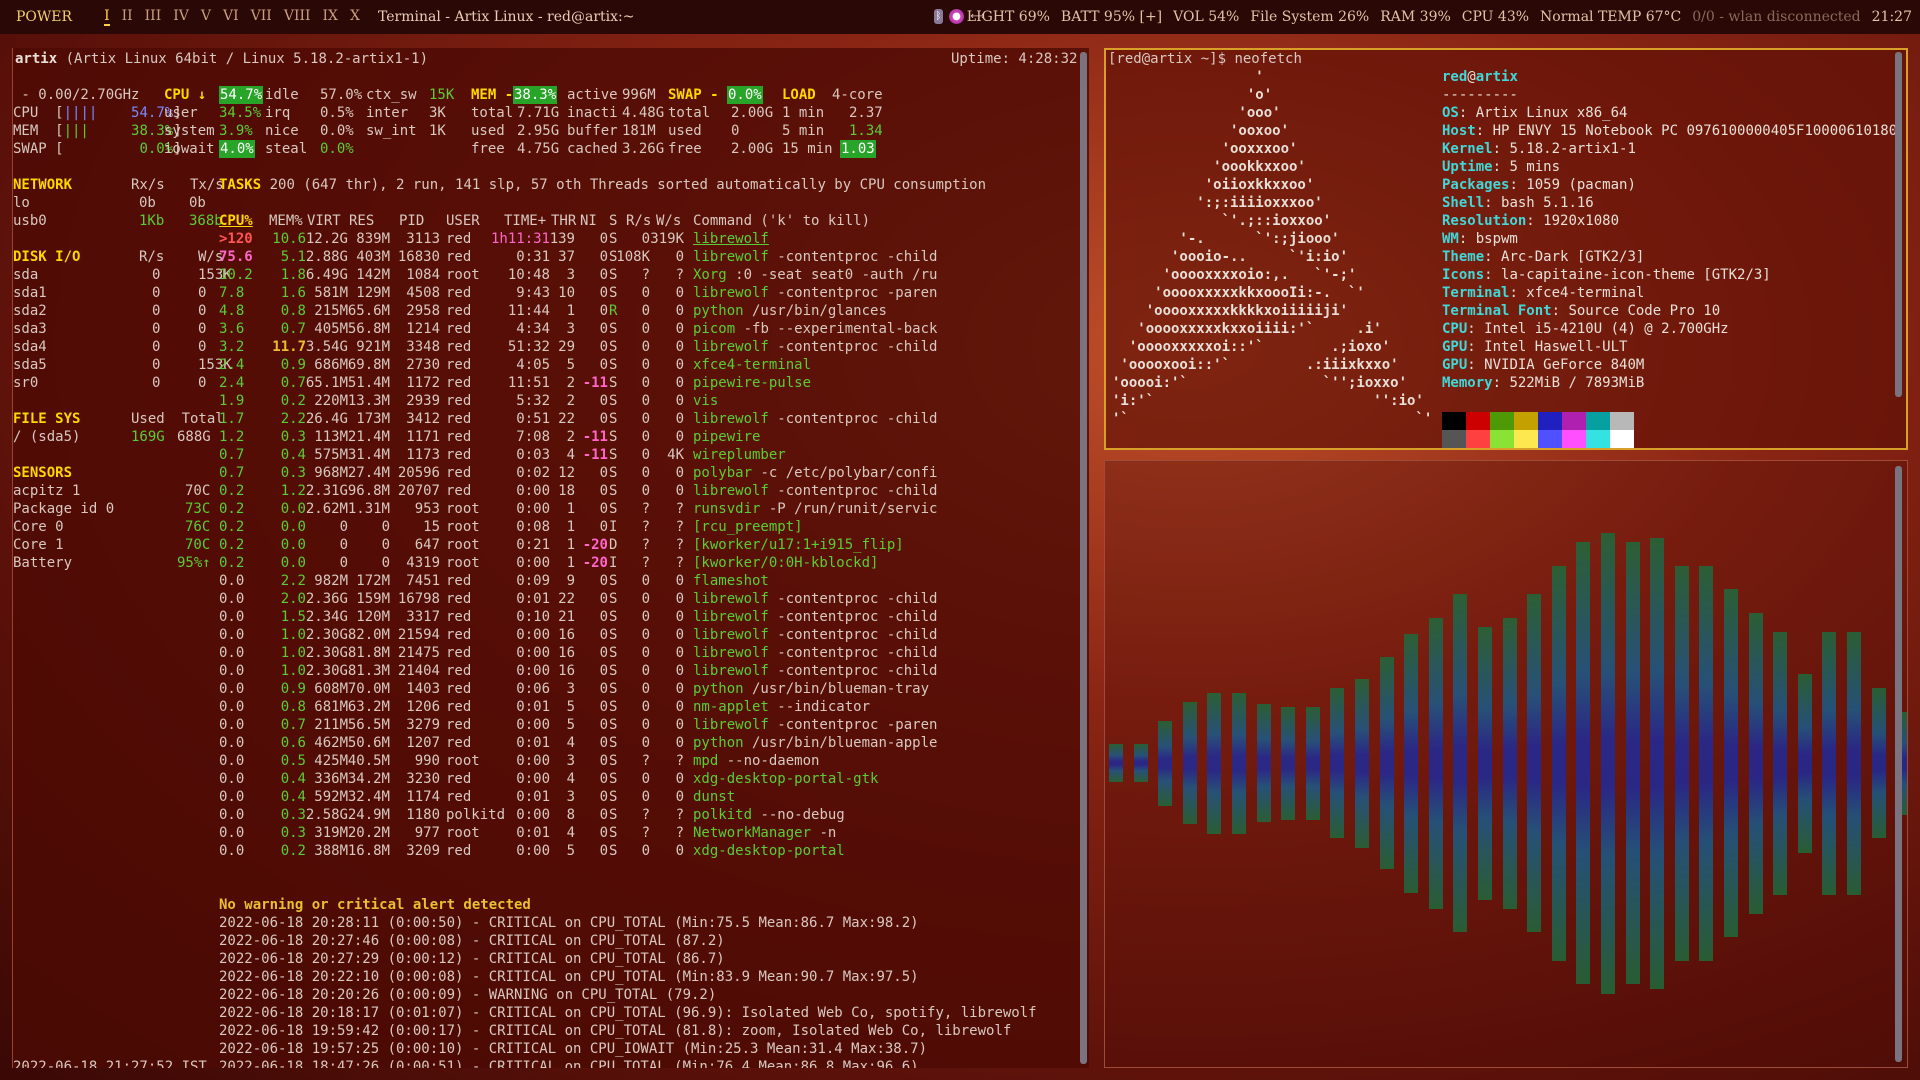 This screenshot has width=1920, height=1080. I want to click on mem-stat-value: 996M, so click(639, 95).